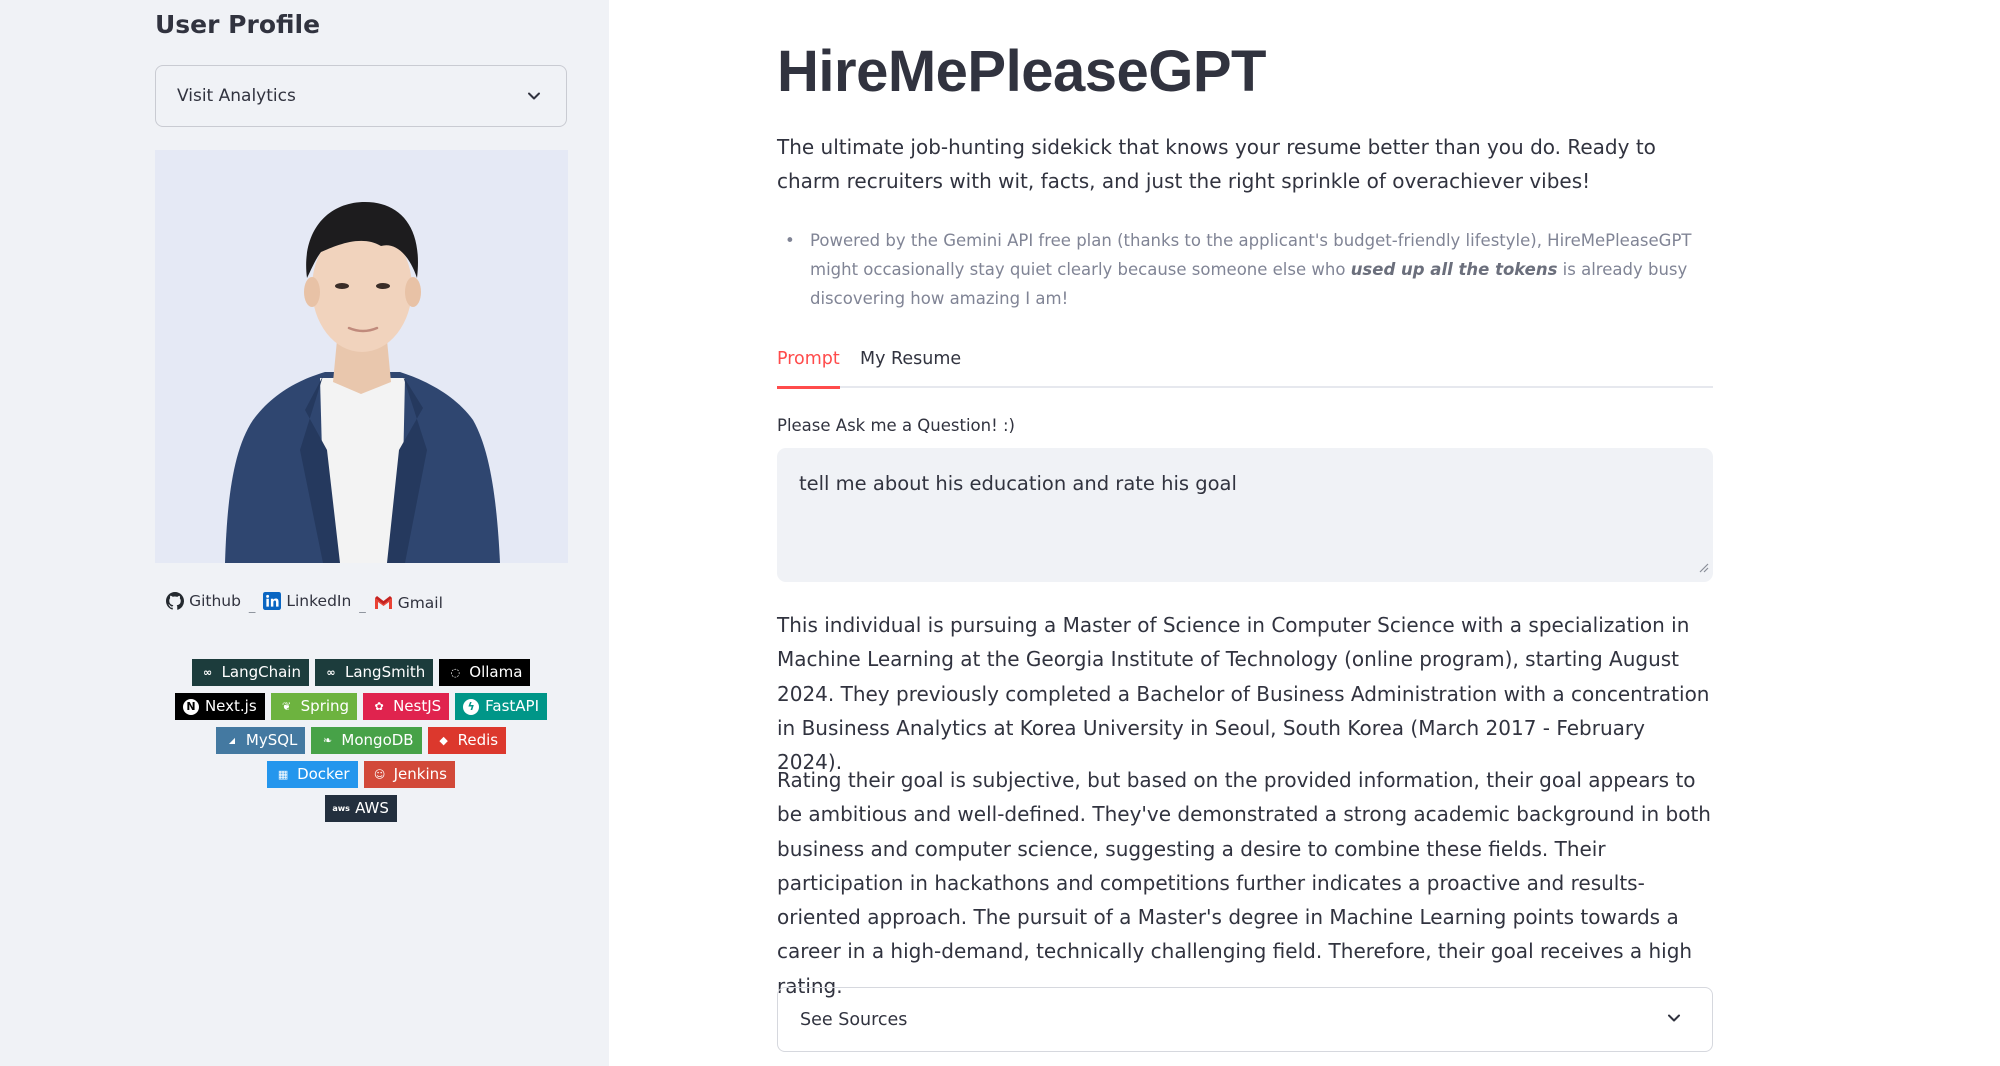 The width and height of the screenshot is (2000, 1066). What do you see at coordinates (319, 601) in the screenshot?
I see `linkedin-label: LinkedIn` at bounding box center [319, 601].